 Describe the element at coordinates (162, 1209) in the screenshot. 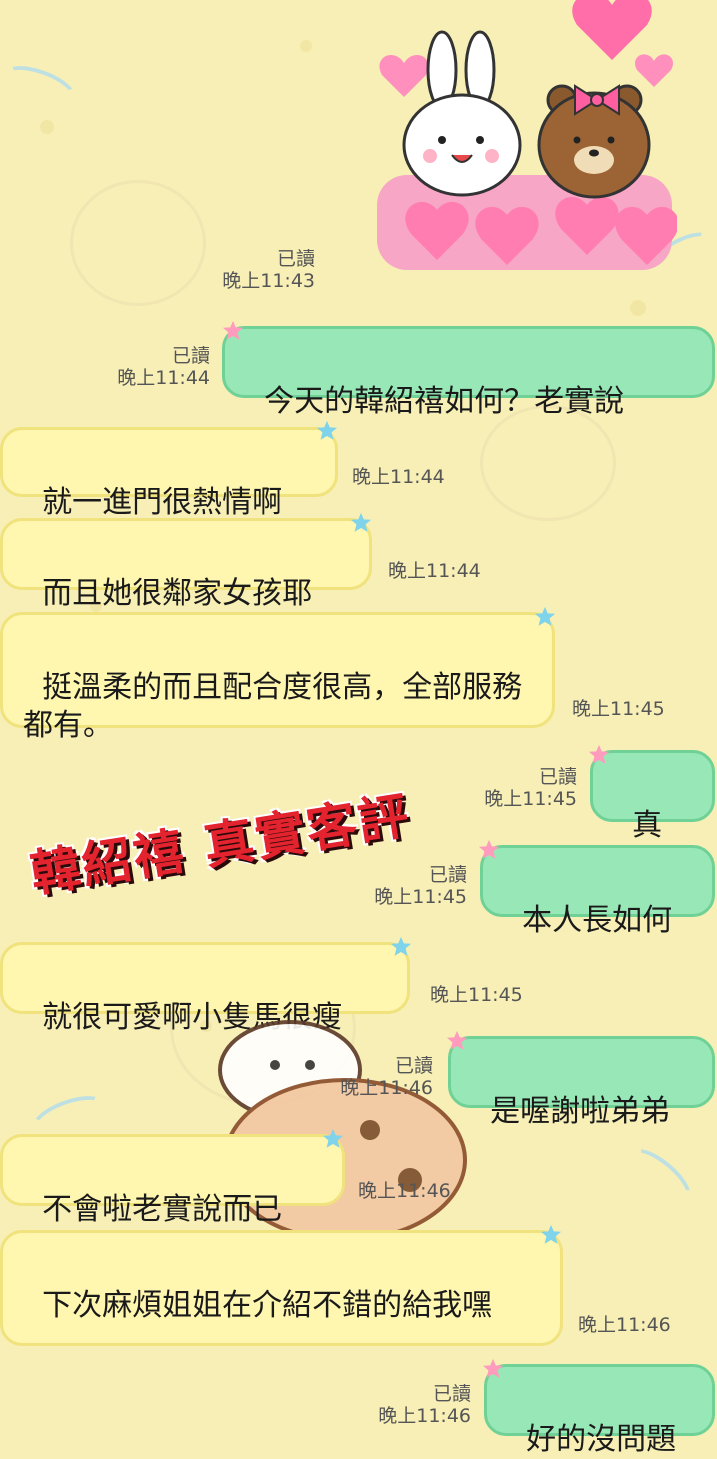

I see `message-text: 不會啦老實說而已` at that location.